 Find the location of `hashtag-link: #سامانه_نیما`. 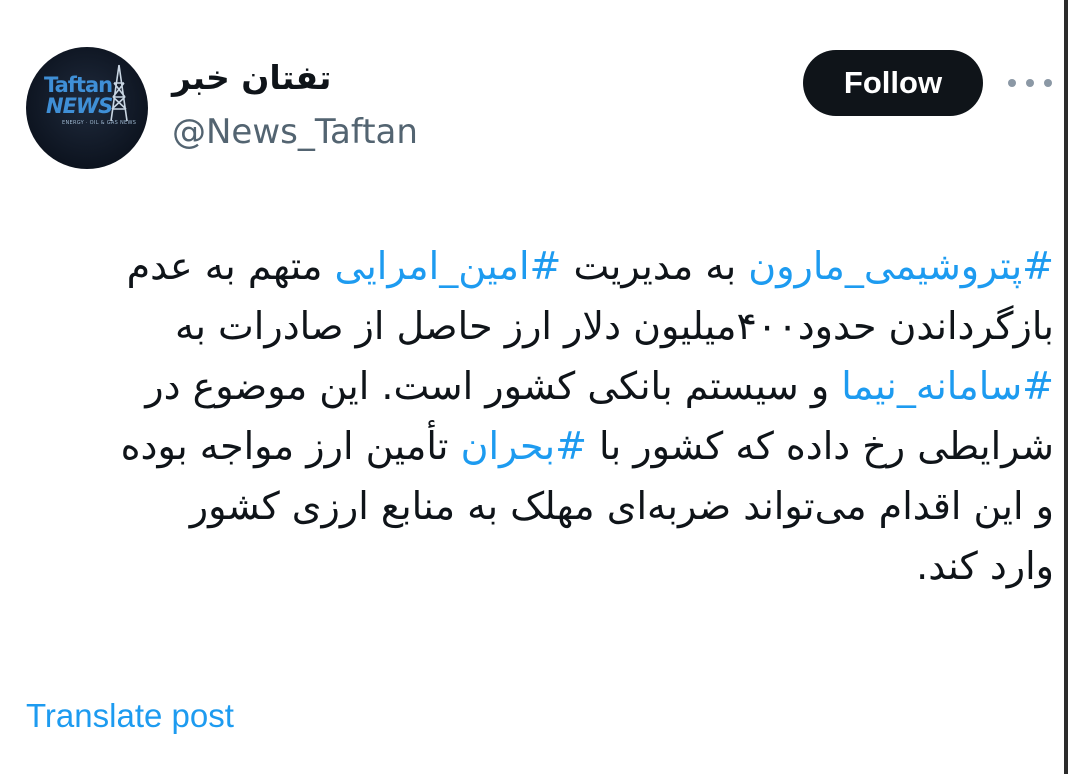

hashtag-link: #سامانه_نیما is located at coordinates (947, 386).